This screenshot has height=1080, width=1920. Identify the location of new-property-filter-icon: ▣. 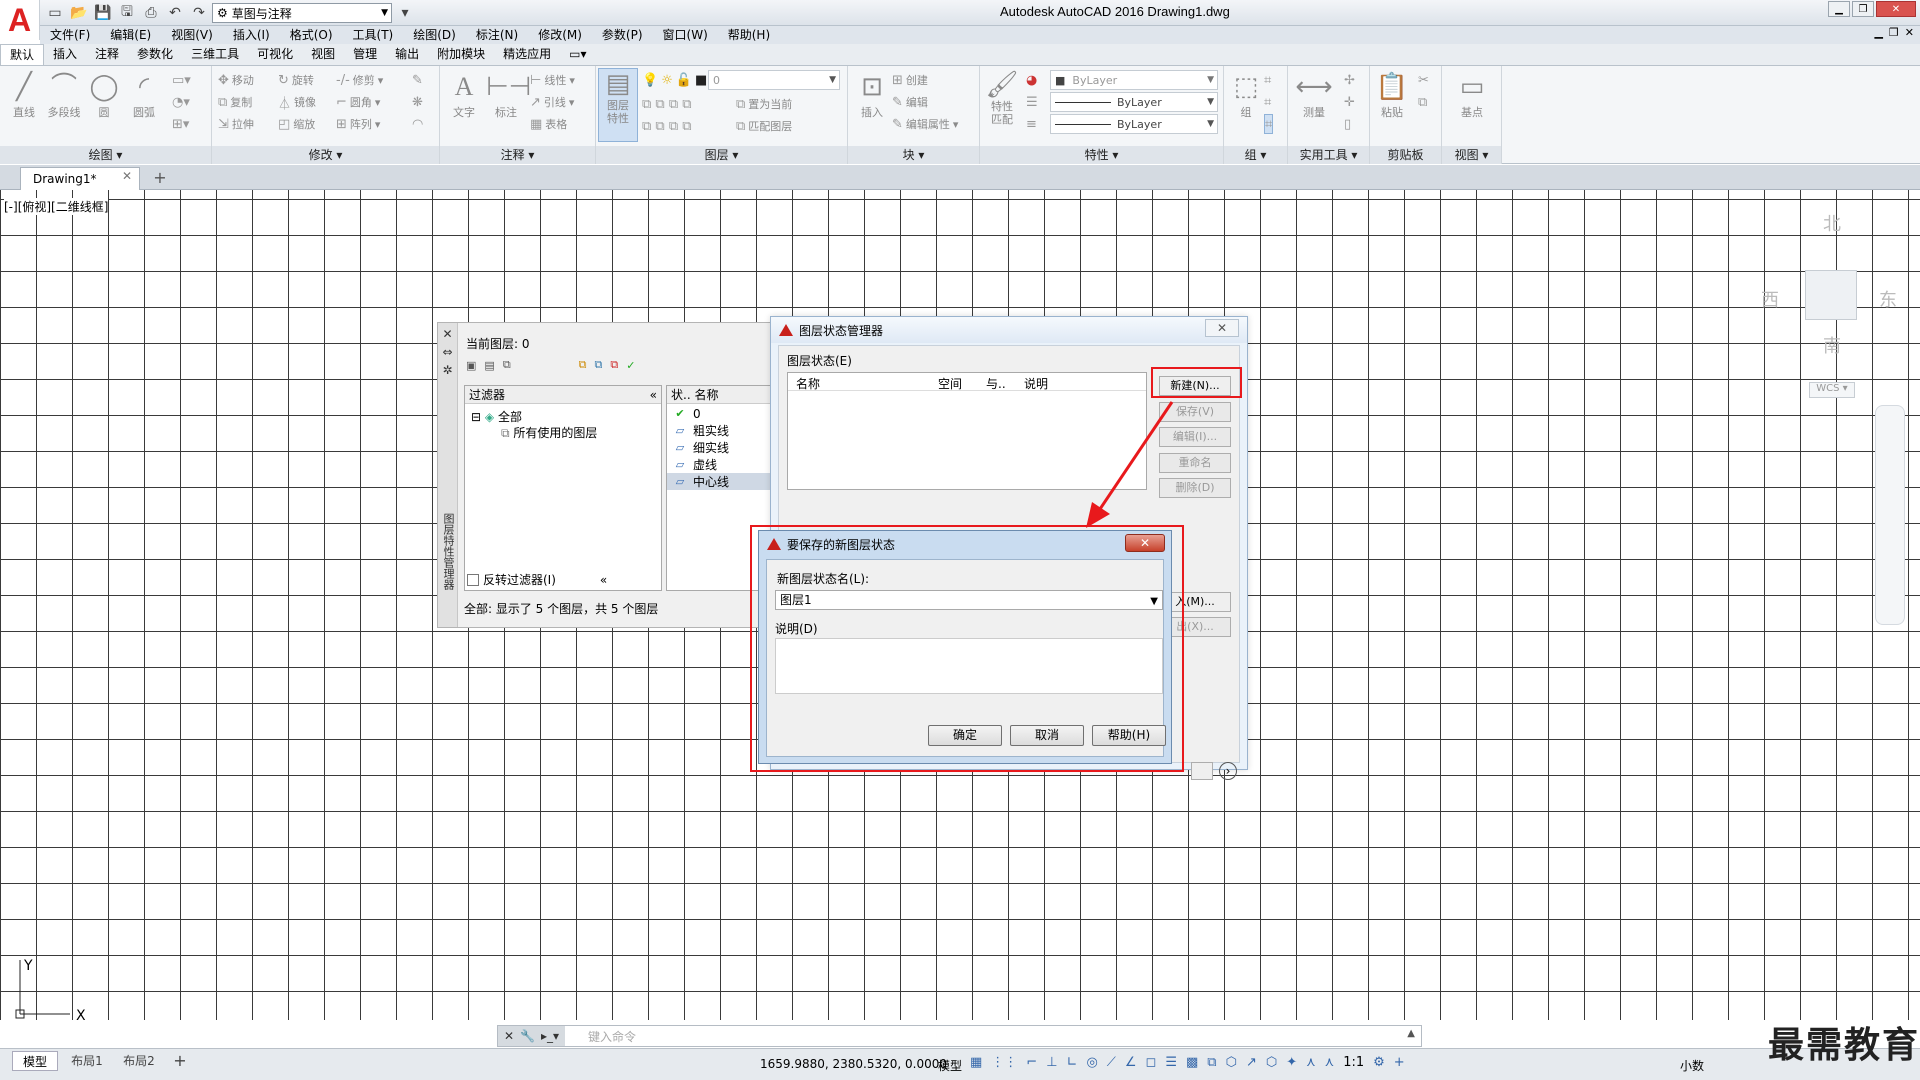
(471, 365).